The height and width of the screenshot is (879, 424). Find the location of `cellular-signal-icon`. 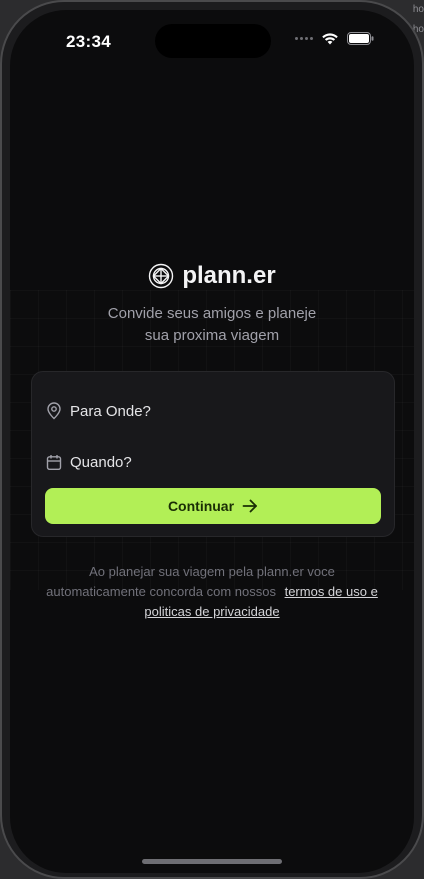

cellular-signal-icon is located at coordinates (304, 38).